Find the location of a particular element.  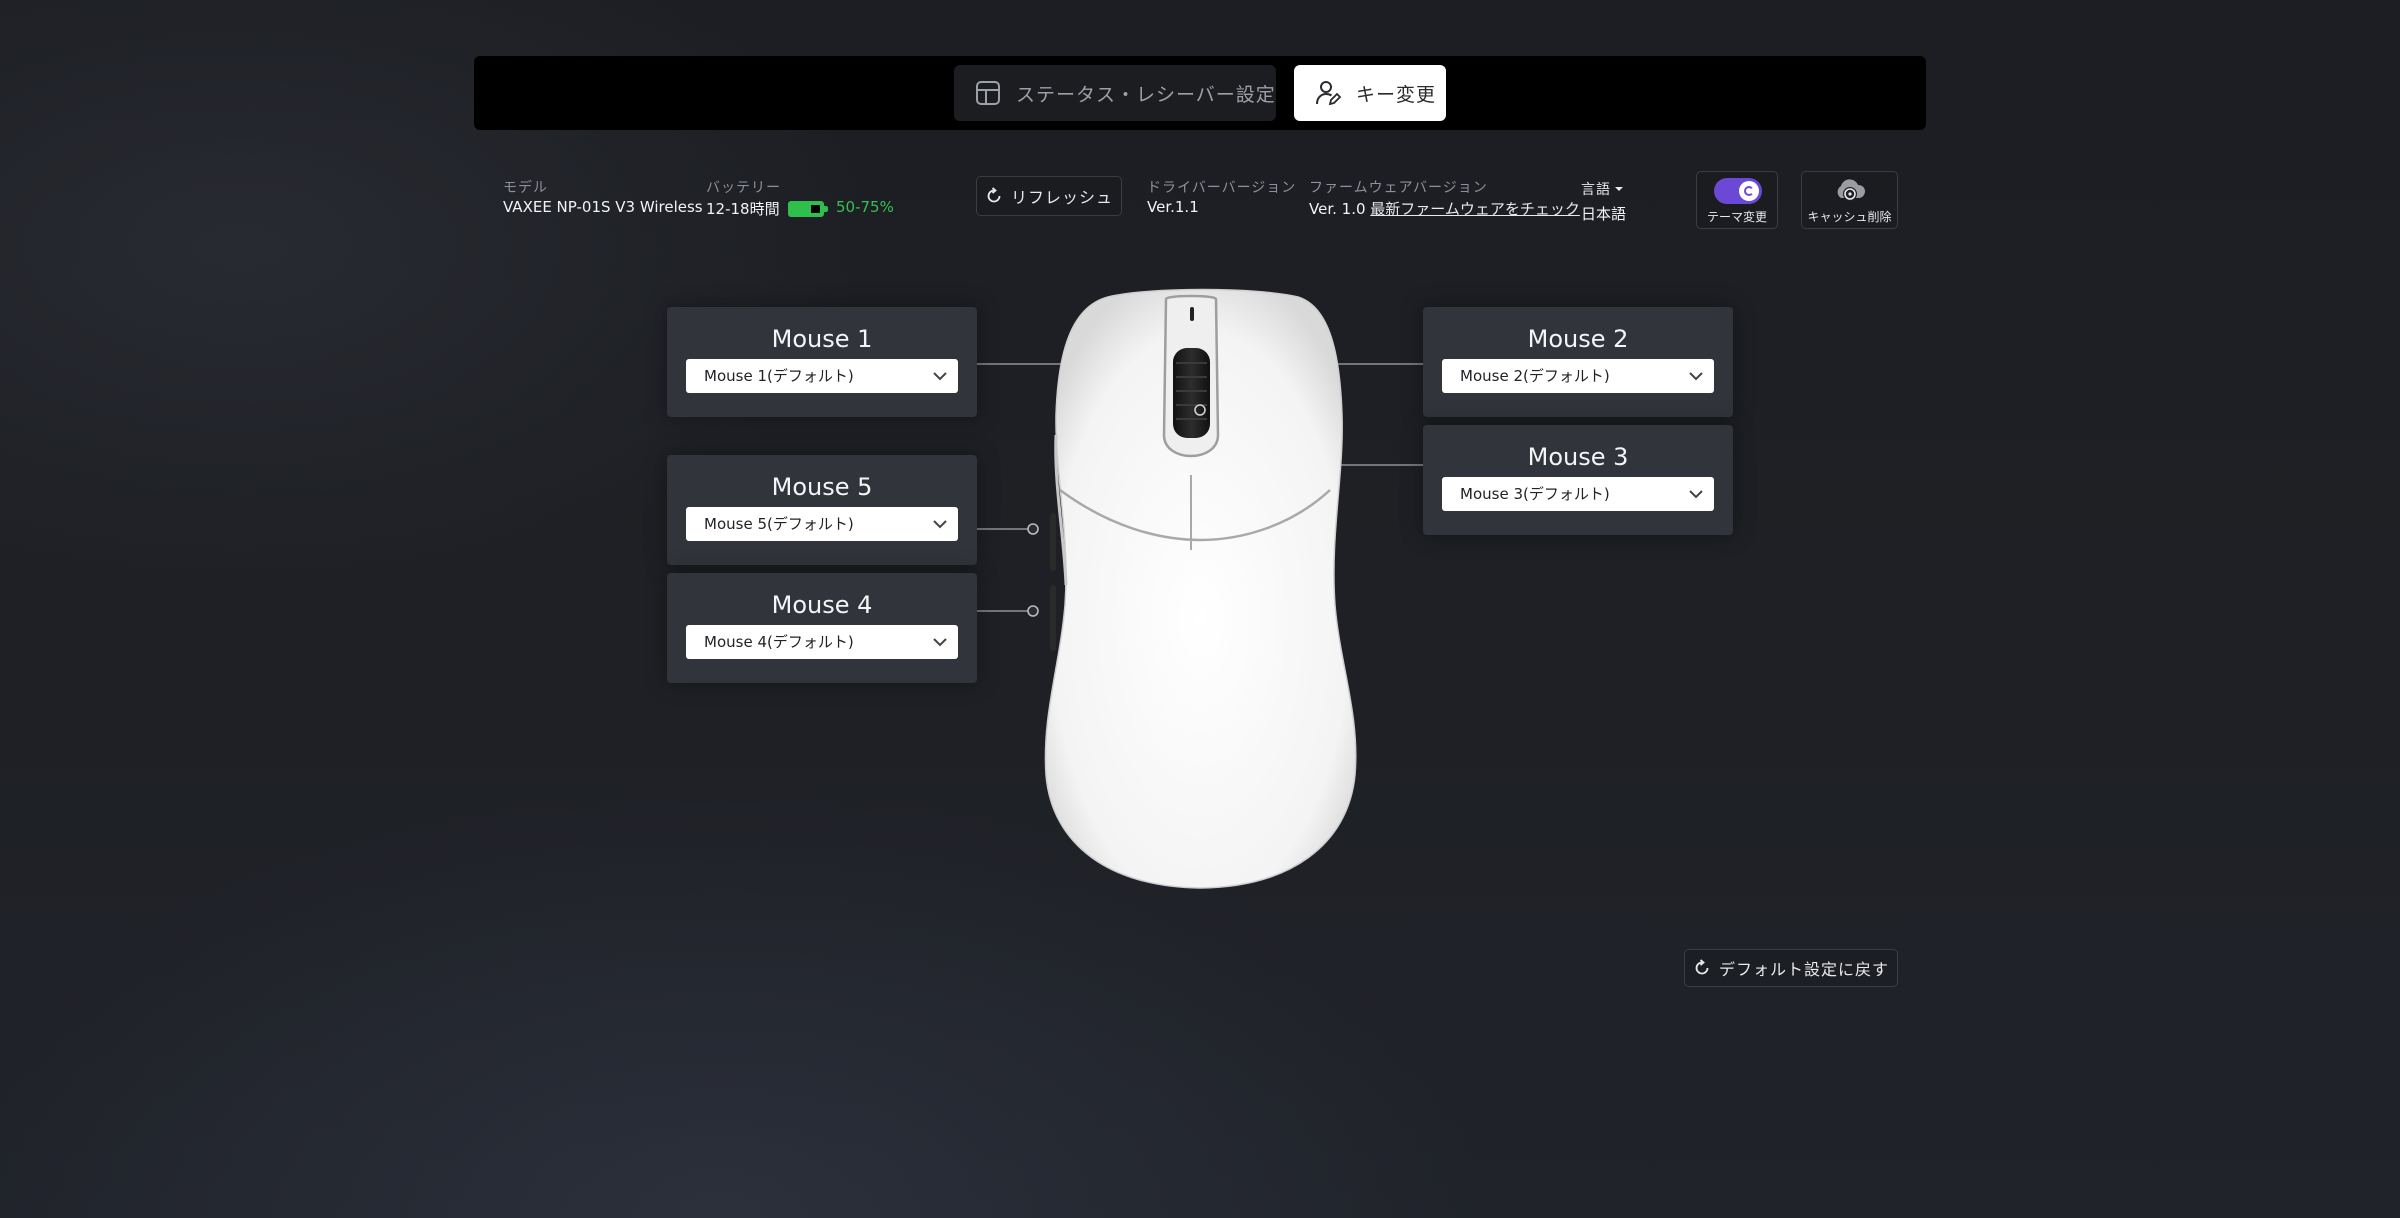

model-value: VAXEE NP-01S V3 Wireless is located at coordinates (603, 207).